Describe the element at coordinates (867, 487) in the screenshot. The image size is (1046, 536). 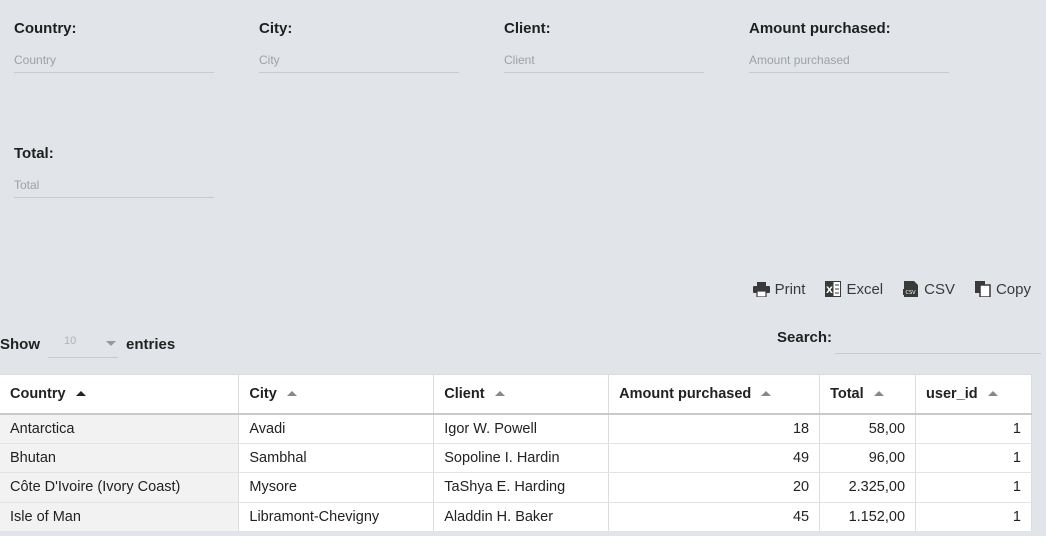
I see `cell-total: 2.325,00` at that location.